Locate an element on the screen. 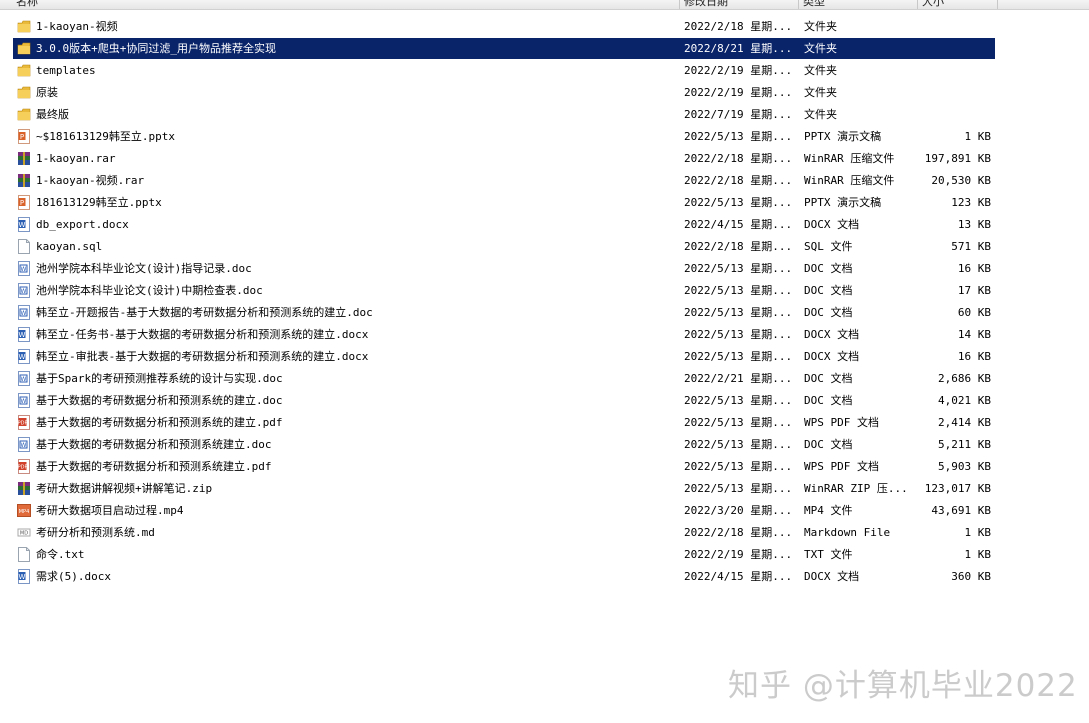 The height and width of the screenshot is (723, 1089). file-name: kaoyan.sql is located at coordinates (69, 246).